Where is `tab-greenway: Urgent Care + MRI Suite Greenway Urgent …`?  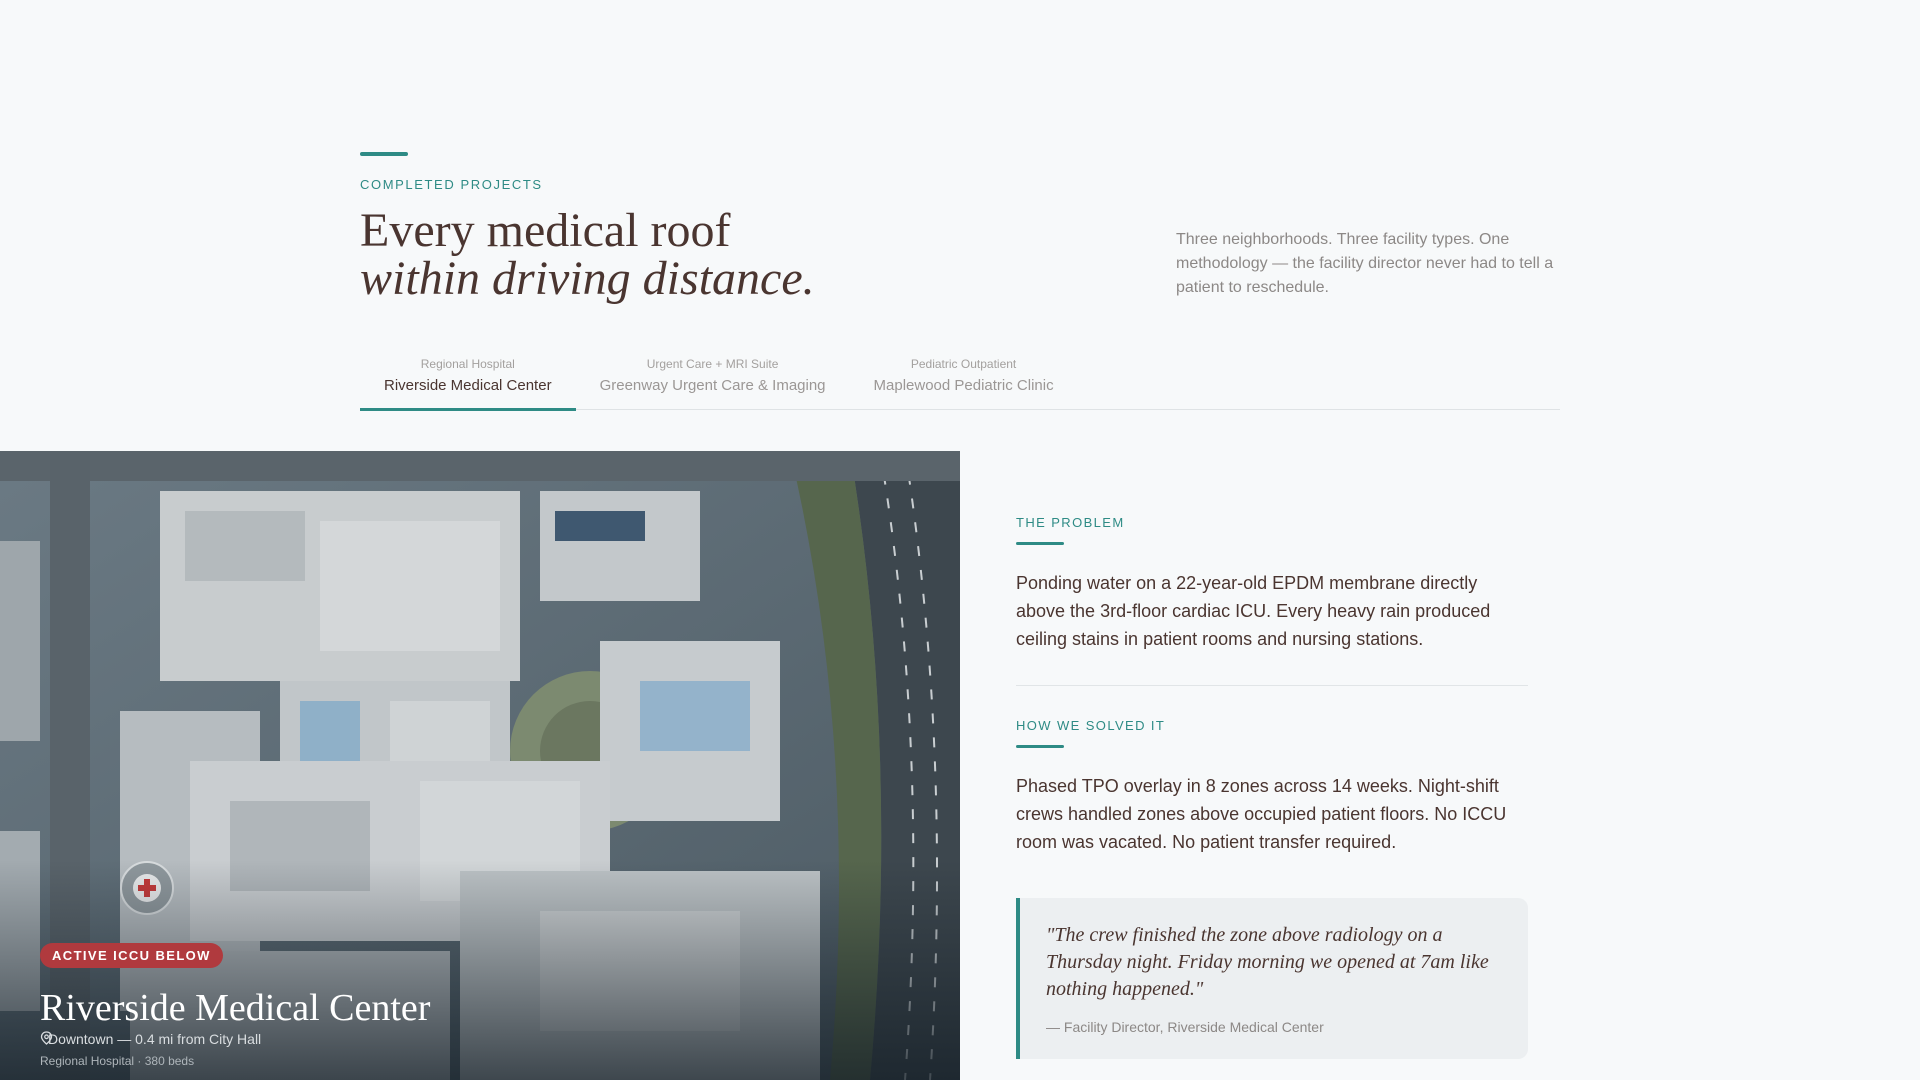 tab-greenway: Urgent Care + MRI Suite Greenway Urgent … is located at coordinates (713, 381).